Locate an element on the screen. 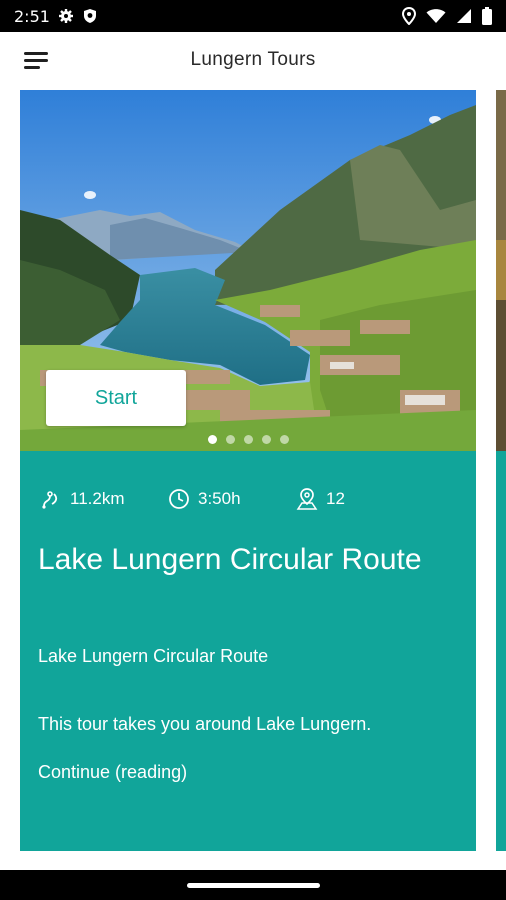  stations-value: 12 is located at coordinates (335, 498).